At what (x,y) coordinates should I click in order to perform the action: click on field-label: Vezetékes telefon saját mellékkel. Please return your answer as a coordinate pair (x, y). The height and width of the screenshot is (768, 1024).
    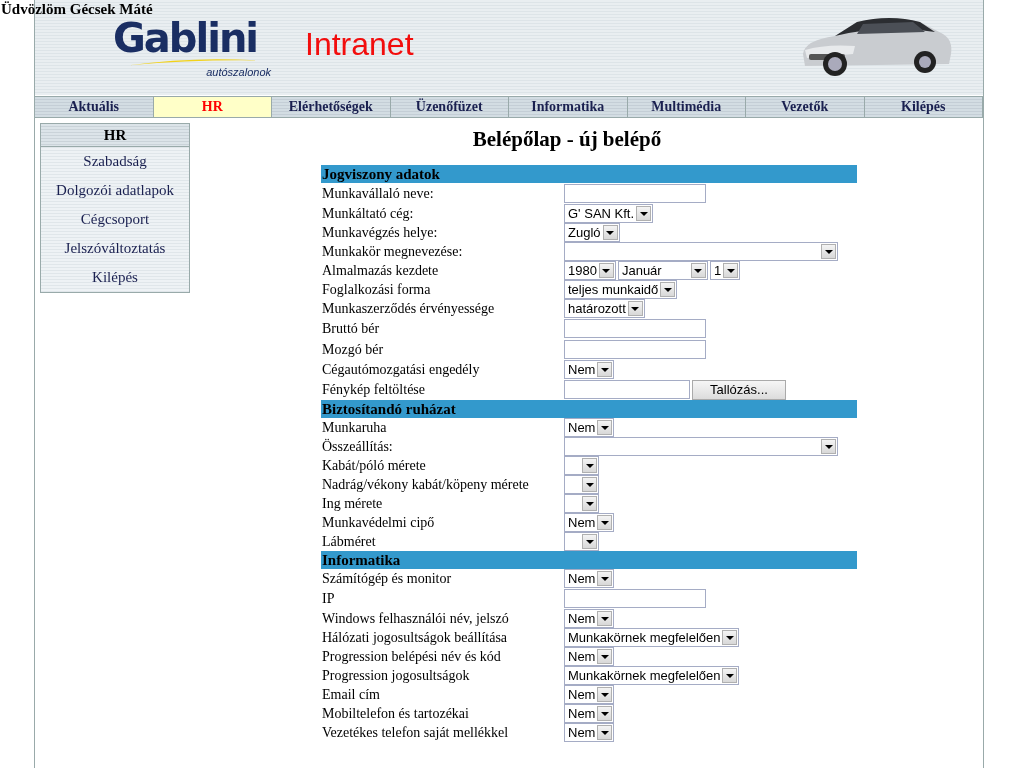
    Looking at the image, I should click on (415, 732).